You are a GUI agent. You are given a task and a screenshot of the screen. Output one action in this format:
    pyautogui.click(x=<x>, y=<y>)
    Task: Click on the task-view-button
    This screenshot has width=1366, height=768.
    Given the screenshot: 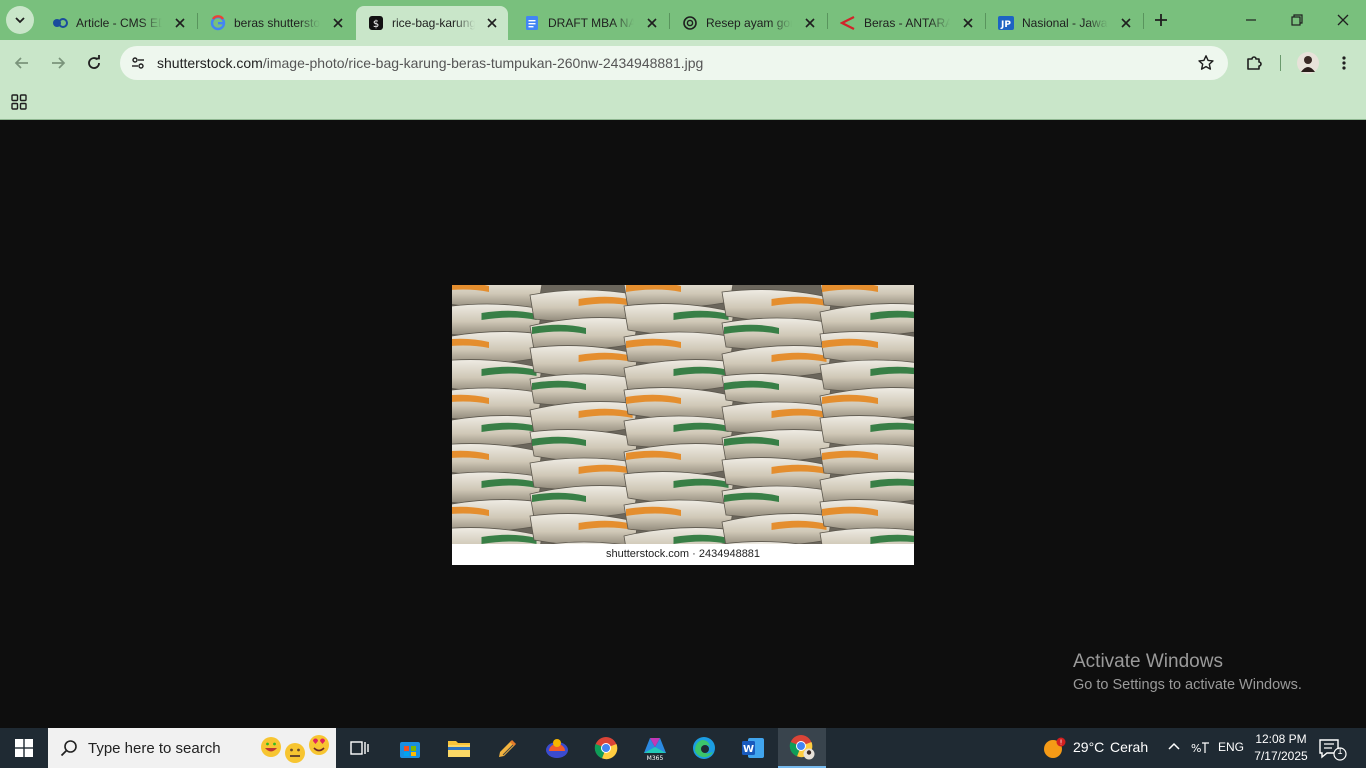 What is the action you would take?
    pyautogui.click(x=360, y=748)
    